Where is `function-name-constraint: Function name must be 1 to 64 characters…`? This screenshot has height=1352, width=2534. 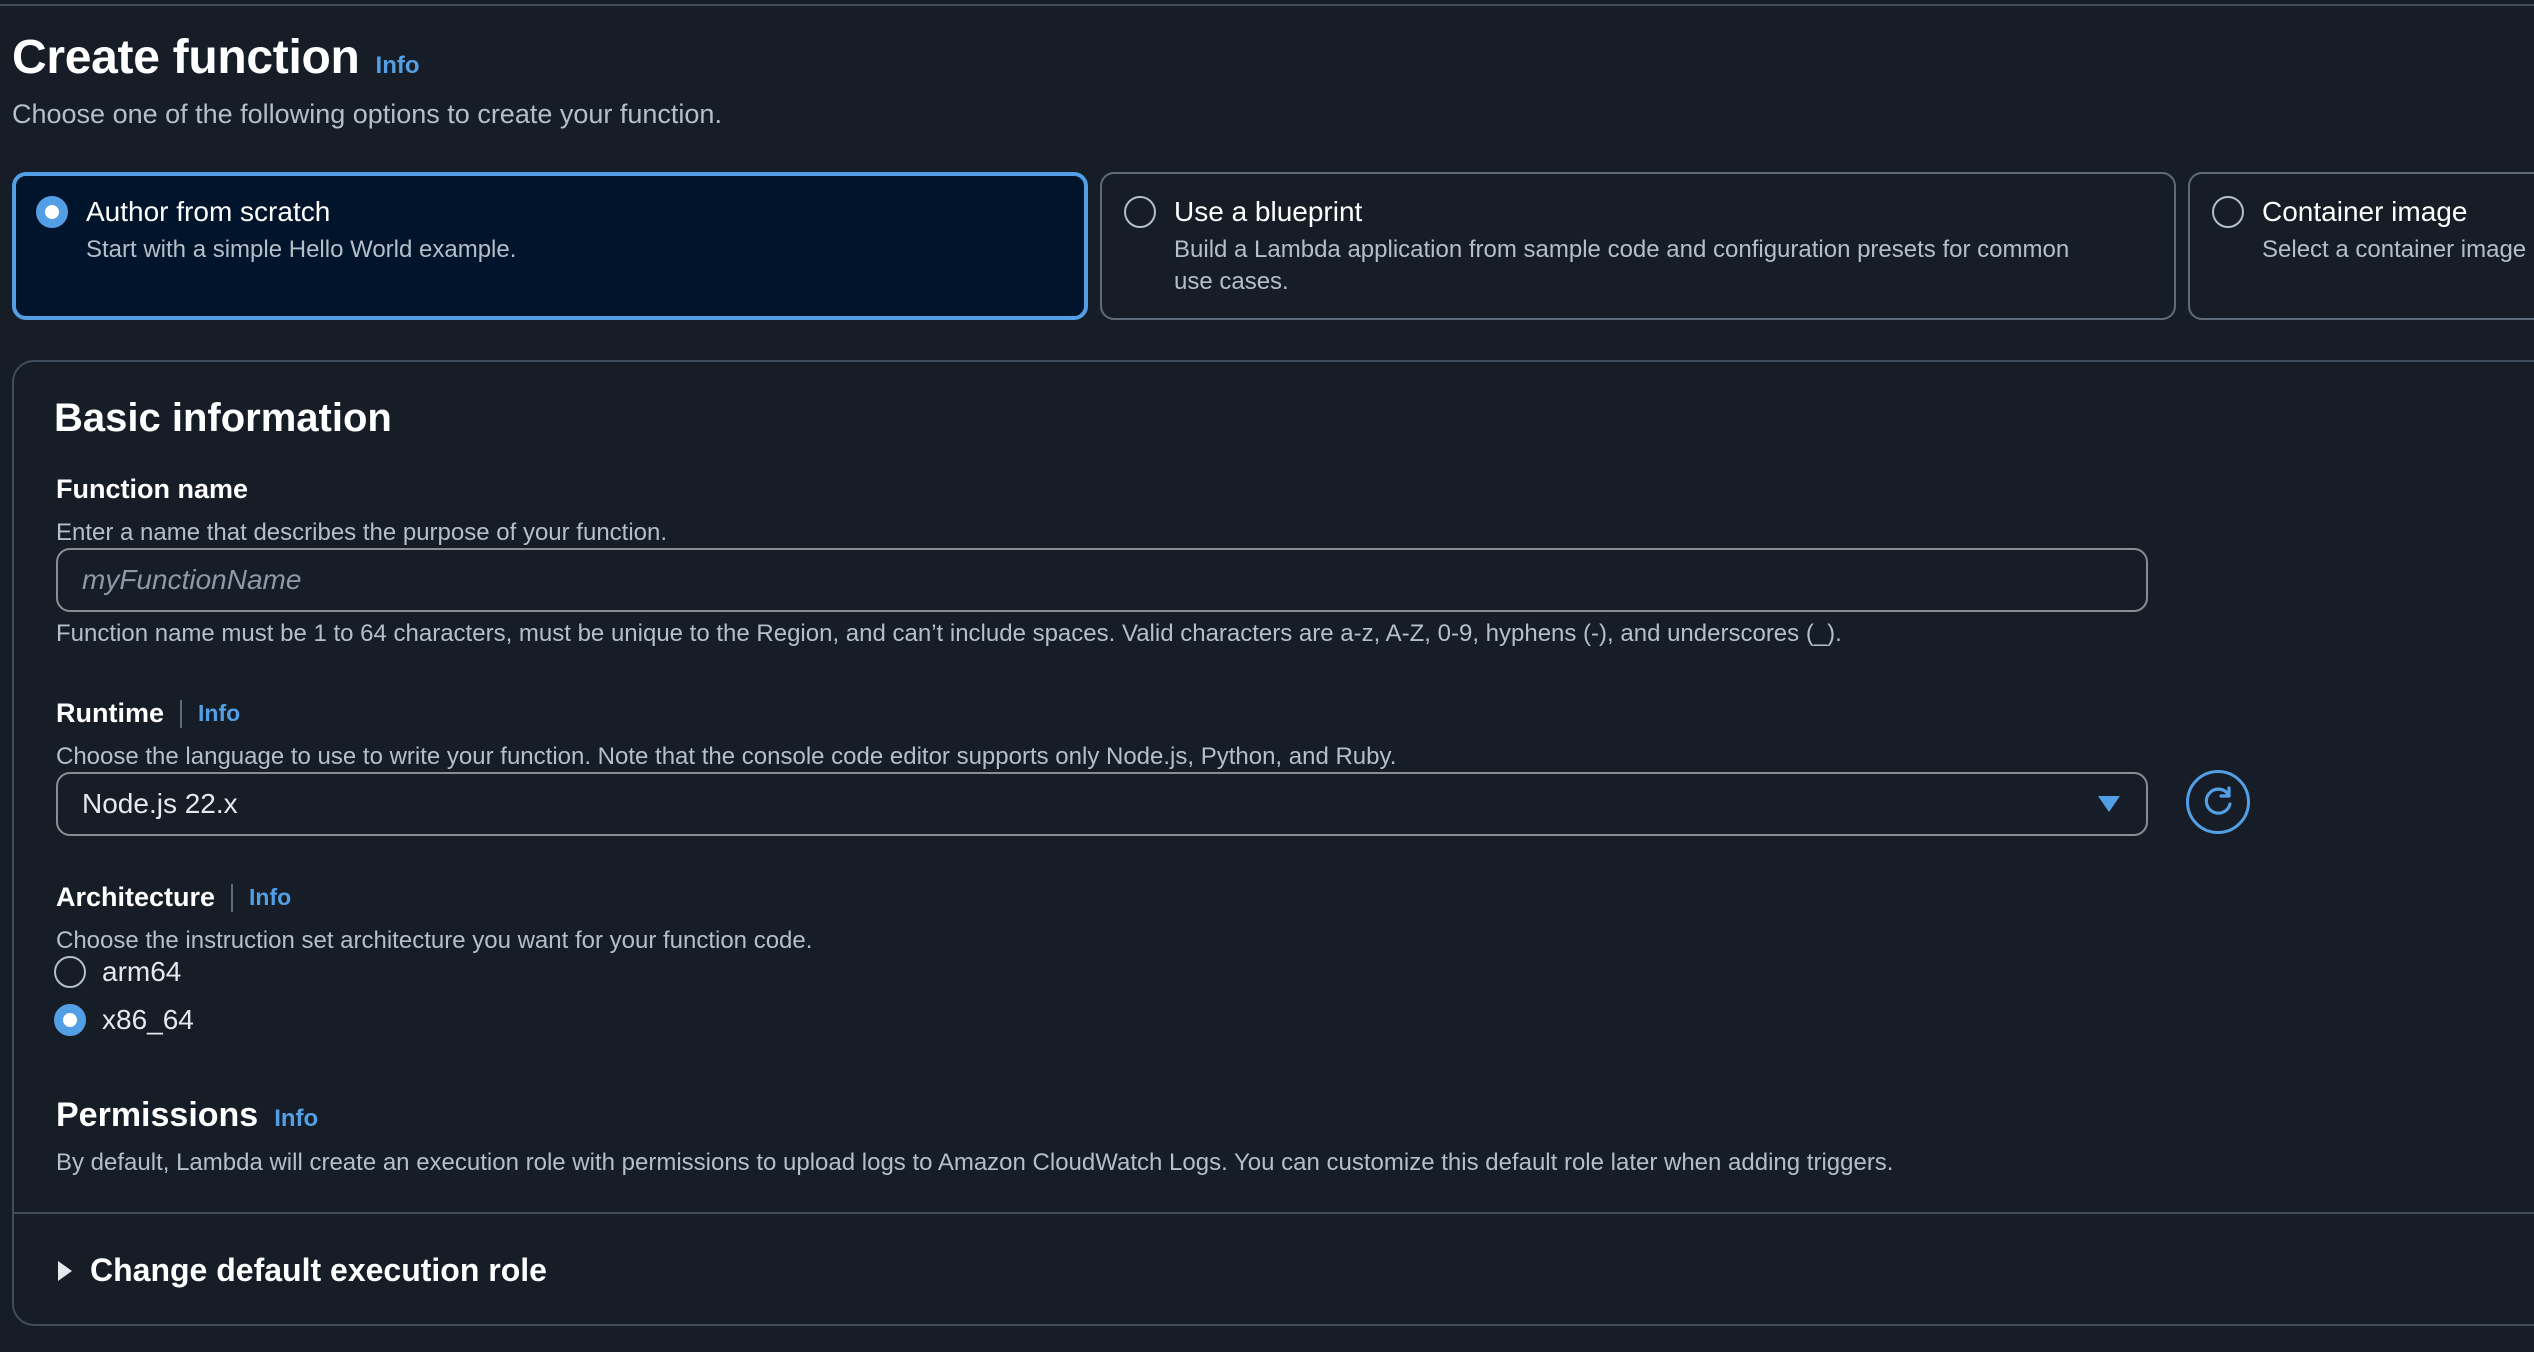
function-name-constraint: Function name must be 1 to 64 characters… is located at coordinates (949, 633).